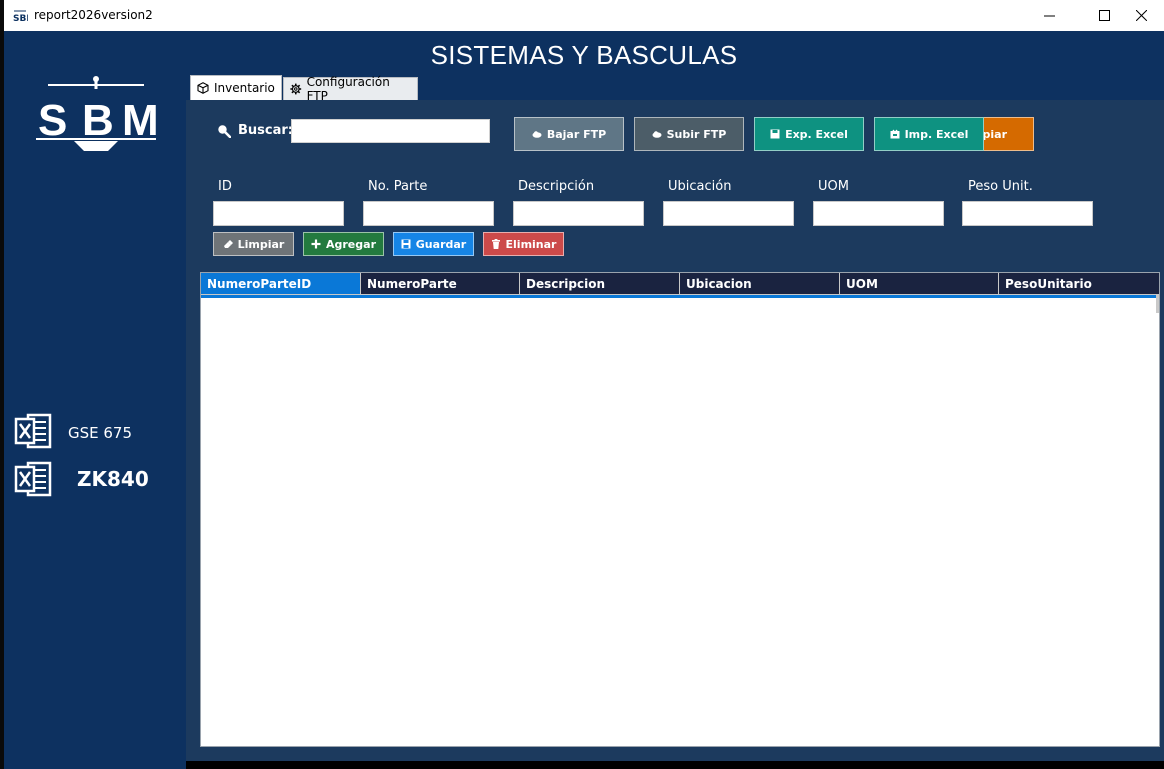 This screenshot has width=1164, height=769. Describe the element at coordinates (919, 284) in the screenshot. I see `column-header-uom: UOM` at that location.